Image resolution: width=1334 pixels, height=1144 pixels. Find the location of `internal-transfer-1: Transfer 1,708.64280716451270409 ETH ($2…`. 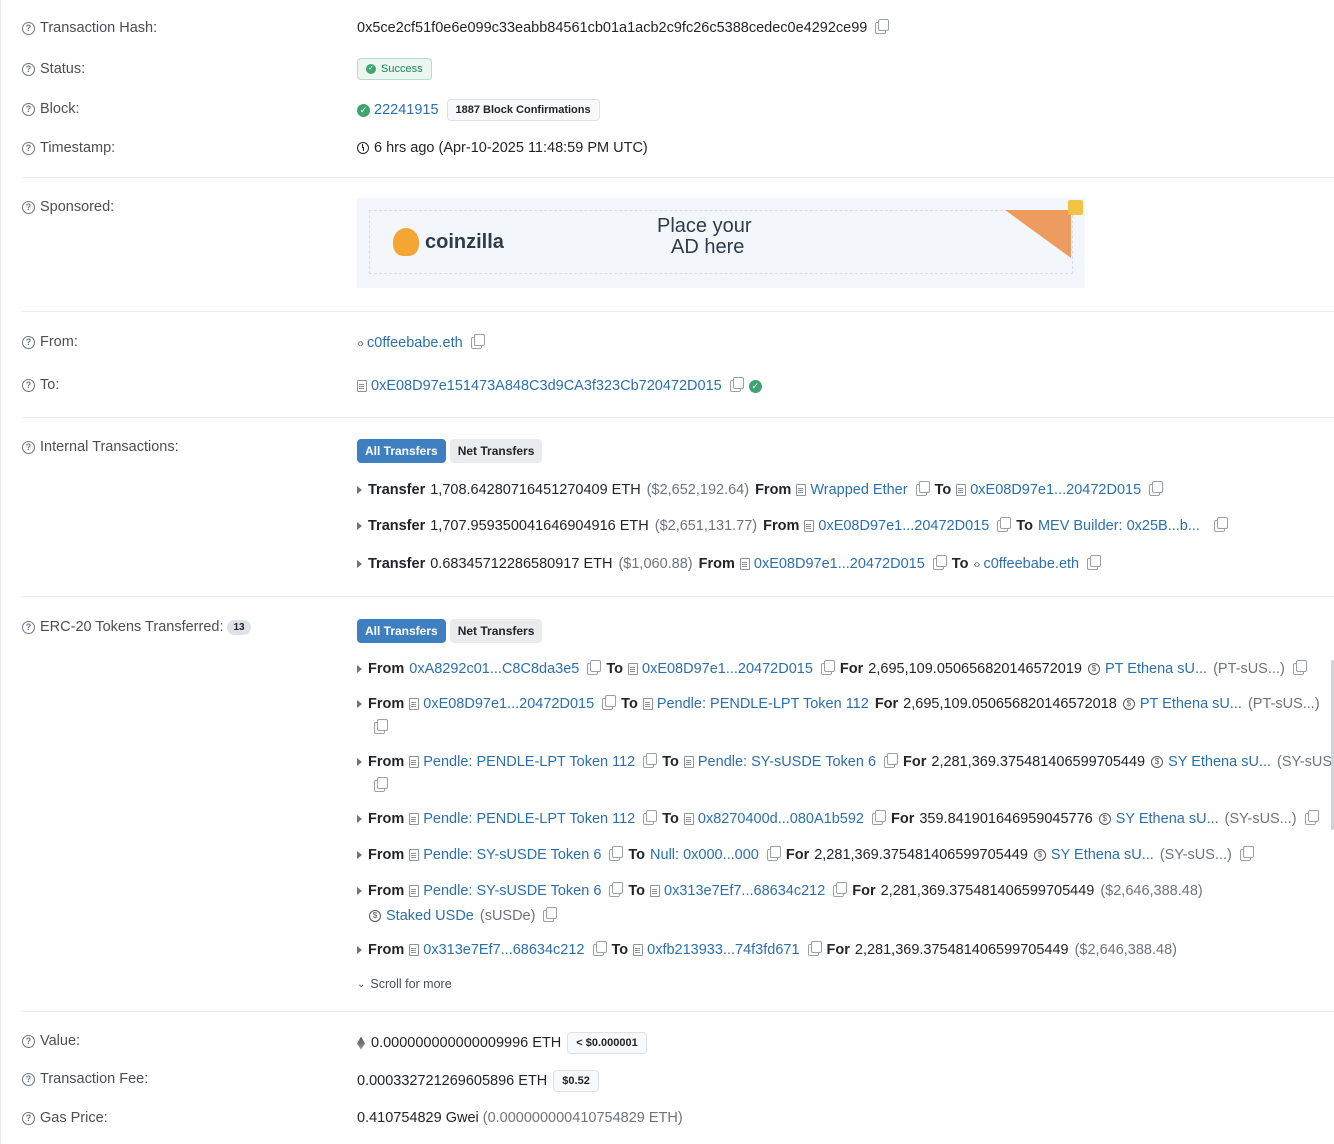

internal-transfer-1: Transfer 1,708.64280716451270409 ETH ($2… is located at coordinates (760, 489).